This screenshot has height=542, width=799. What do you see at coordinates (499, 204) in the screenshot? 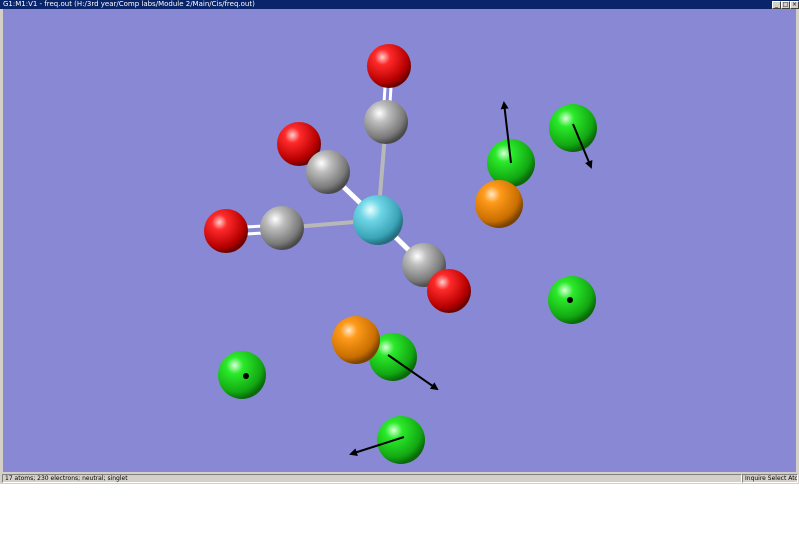
I see `atom-other-upper` at bounding box center [499, 204].